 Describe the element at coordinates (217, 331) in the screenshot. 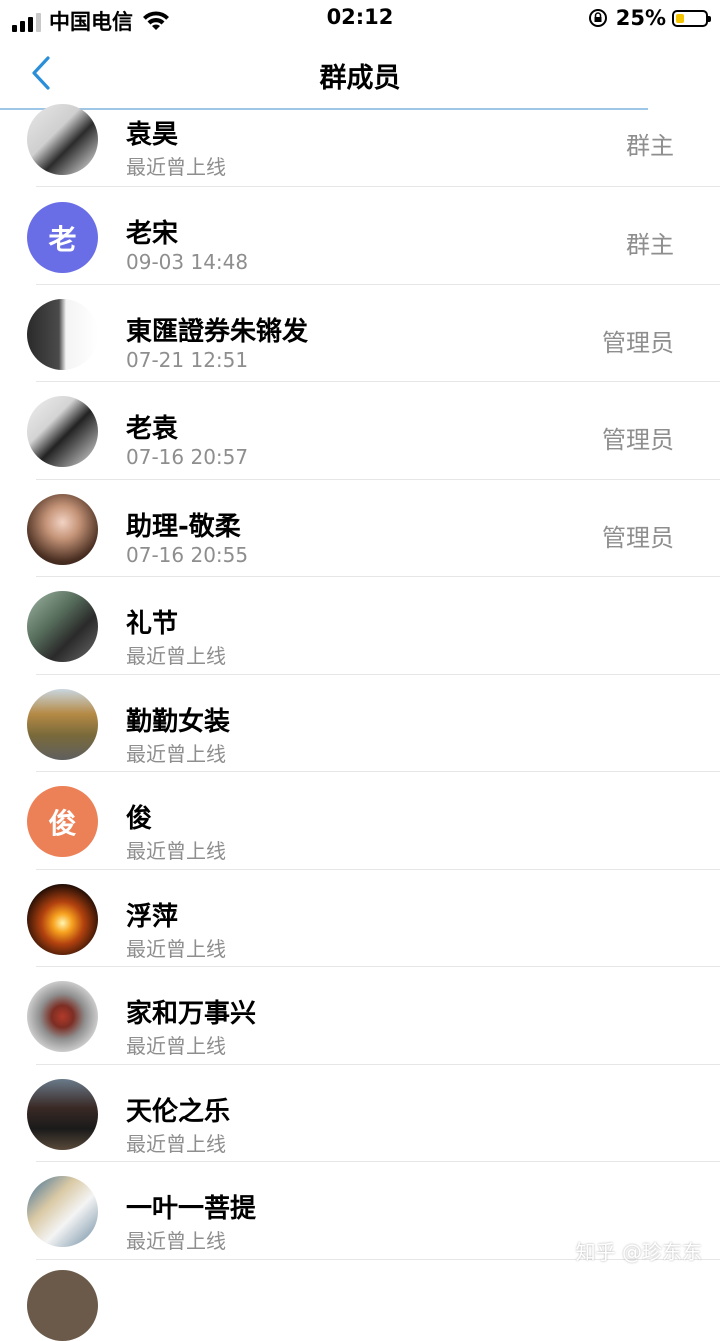

I see `member-name: 東匯證券朱锵发` at that location.